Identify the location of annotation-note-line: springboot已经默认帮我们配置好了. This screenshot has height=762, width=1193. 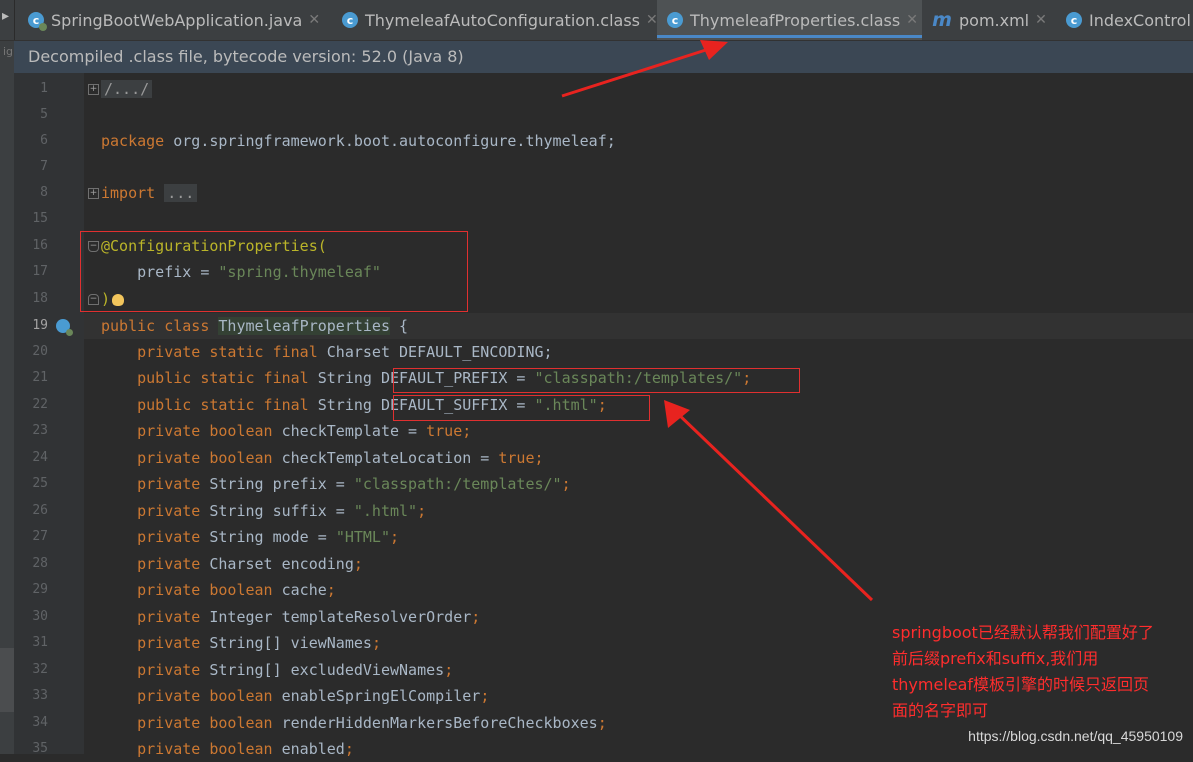
(1023, 632).